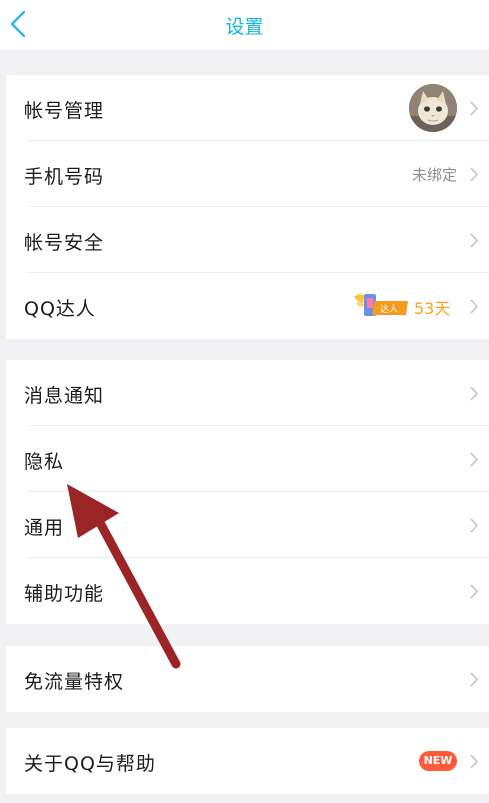 The width and height of the screenshot is (489, 803). What do you see at coordinates (90, 764) in the screenshot?
I see `row-label: 关于QQ与帮助` at bounding box center [90, 764].